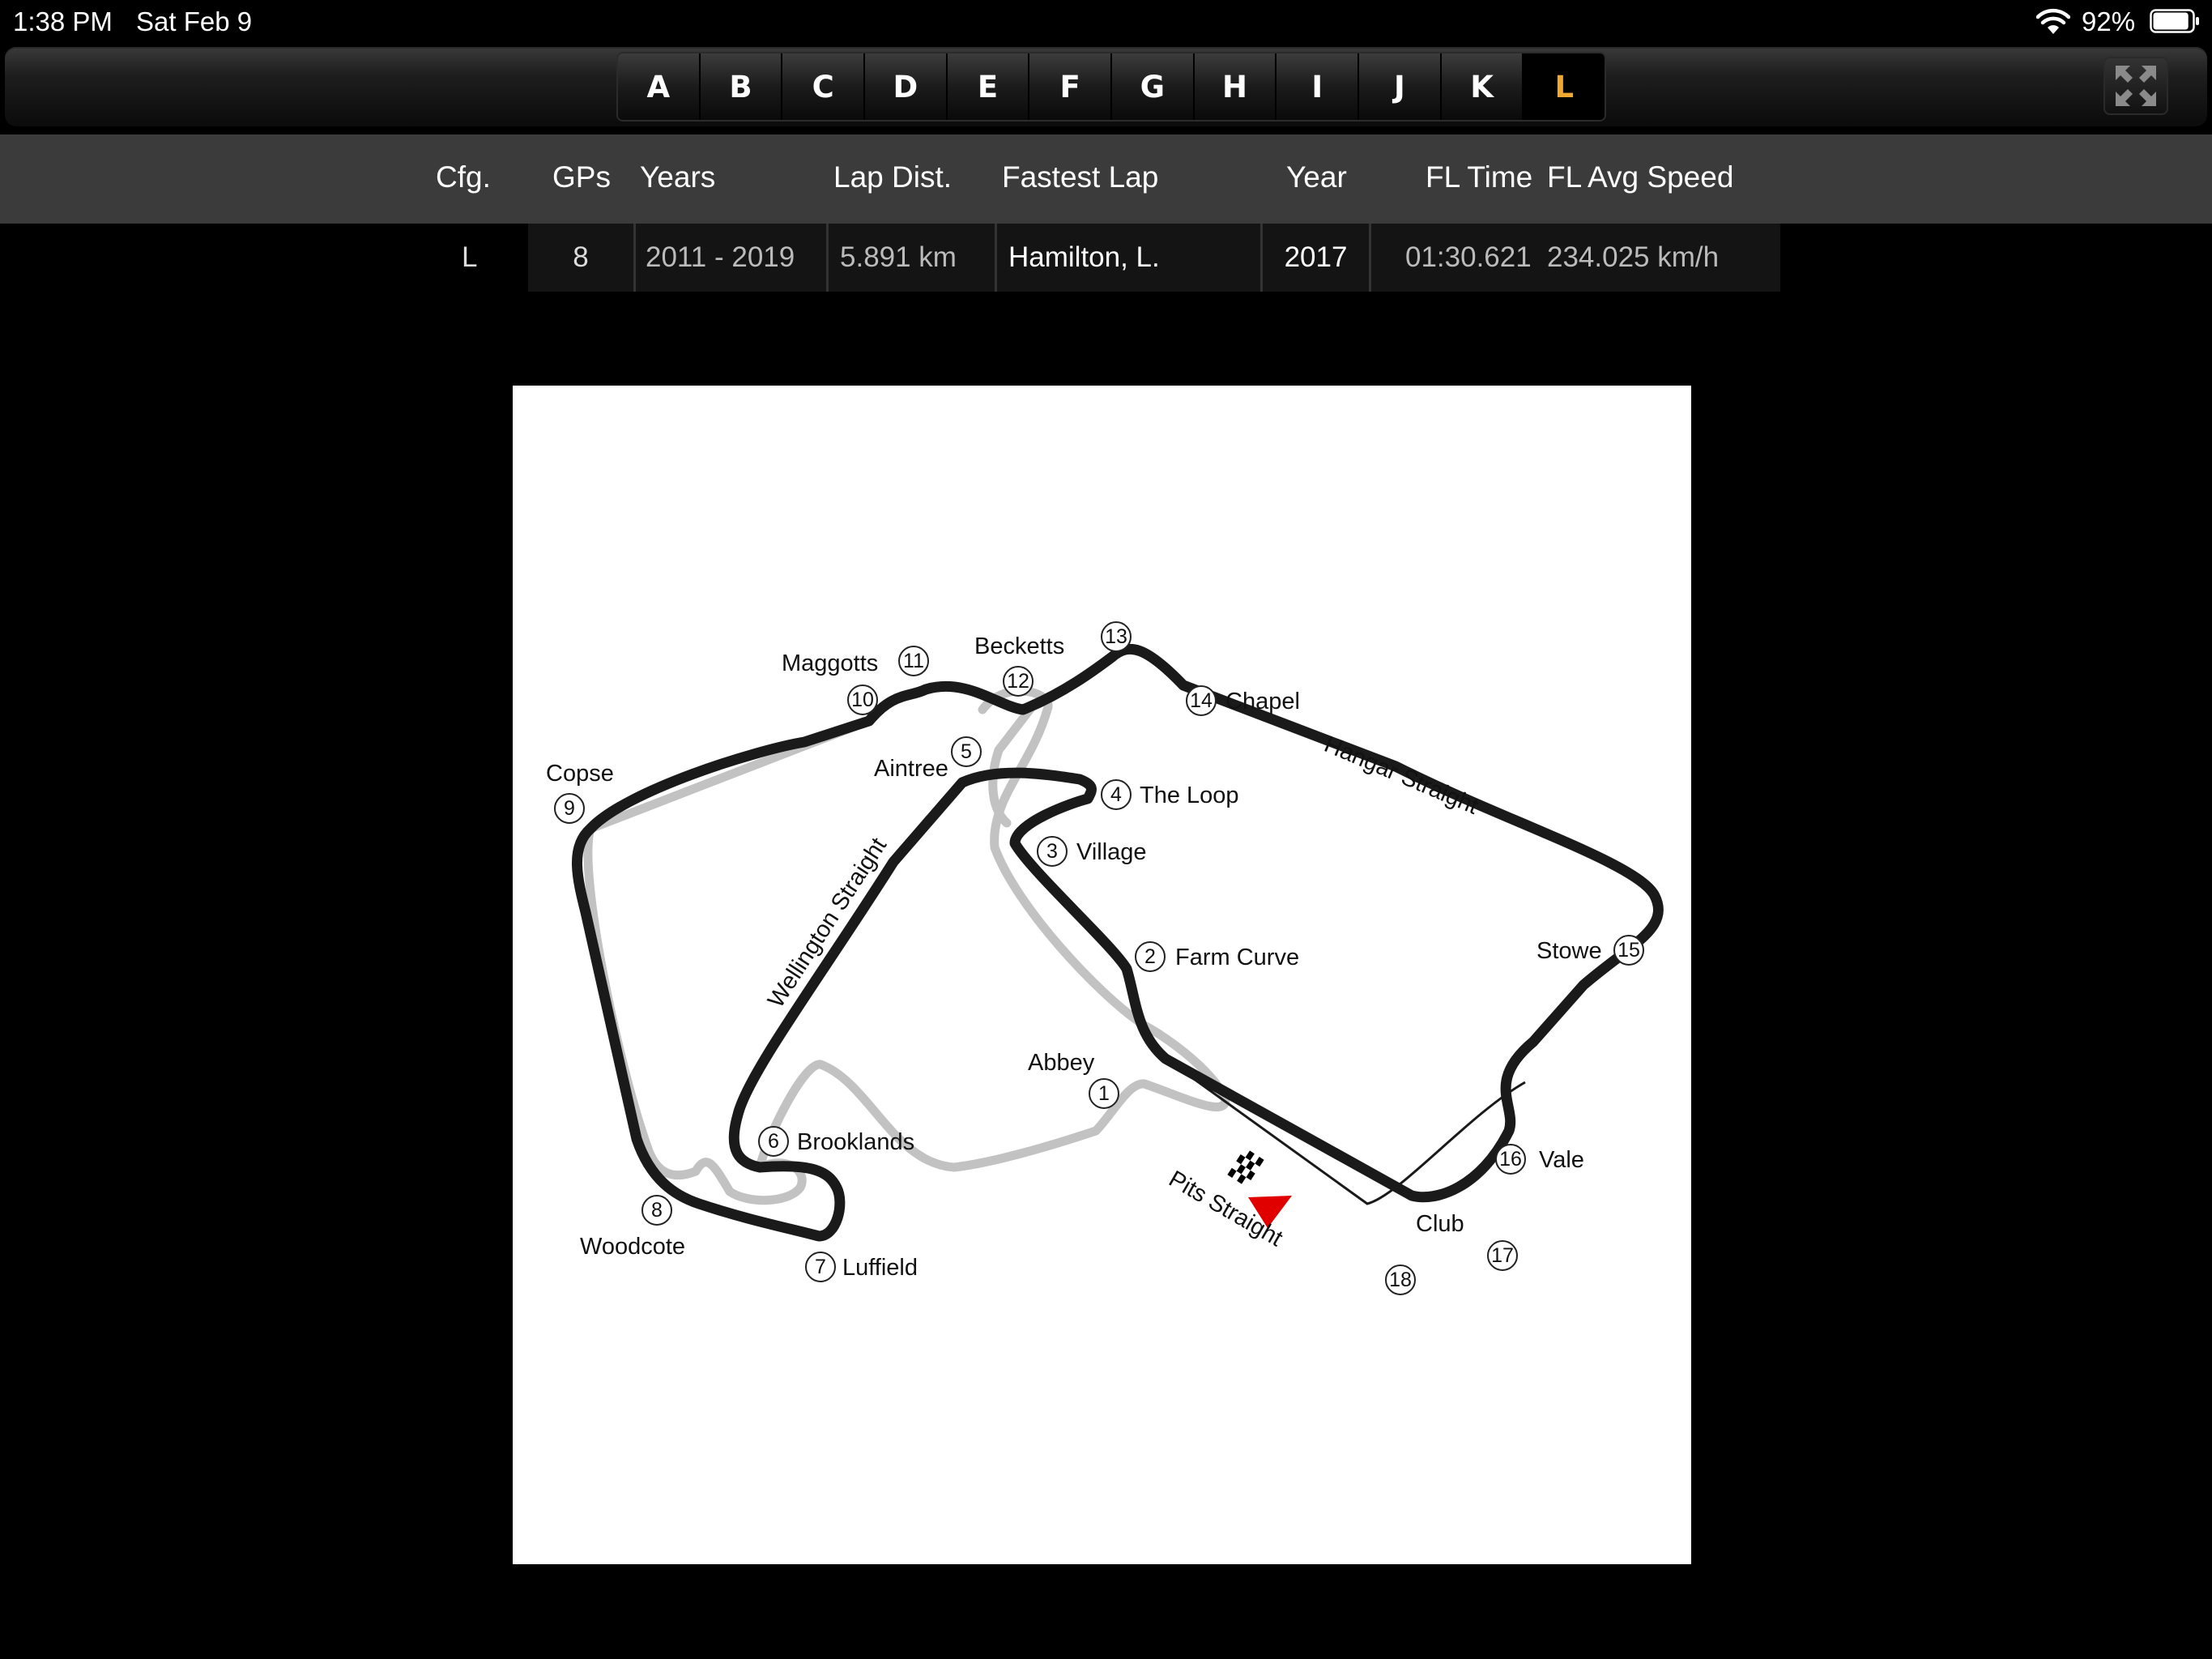  What do you see at coordinates (659, 86) in the screenshot?
I see `letter-button-a: A` at bounding box center [659, 86].